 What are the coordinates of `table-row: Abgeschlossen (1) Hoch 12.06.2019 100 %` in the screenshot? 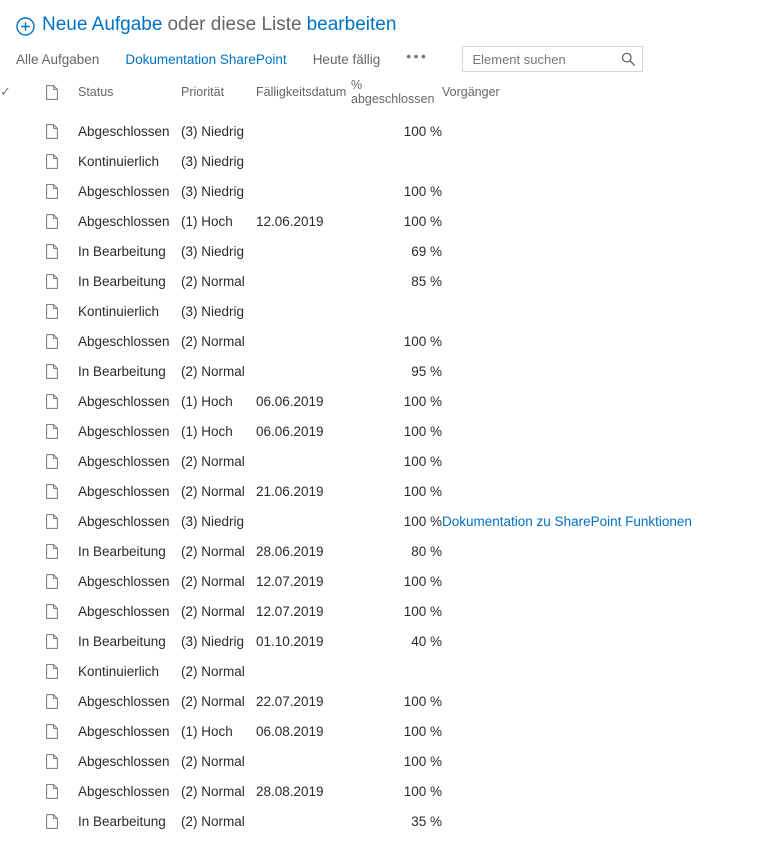 It's located at (378, 221).